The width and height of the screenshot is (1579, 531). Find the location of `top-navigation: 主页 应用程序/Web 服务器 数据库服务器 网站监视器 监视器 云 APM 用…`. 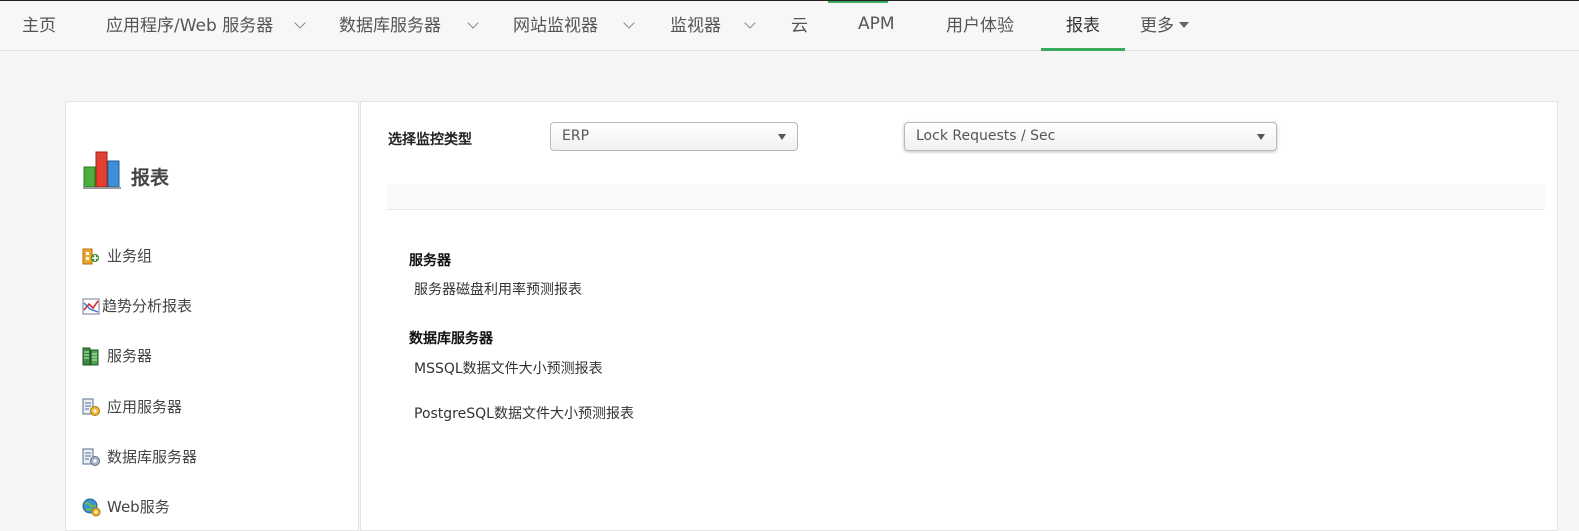

top-navigation: 主页 应用程序/Web 服务器 数据库服务器 网站监视器 监视器 云 APM 用… is located at coordinates (789, 25).